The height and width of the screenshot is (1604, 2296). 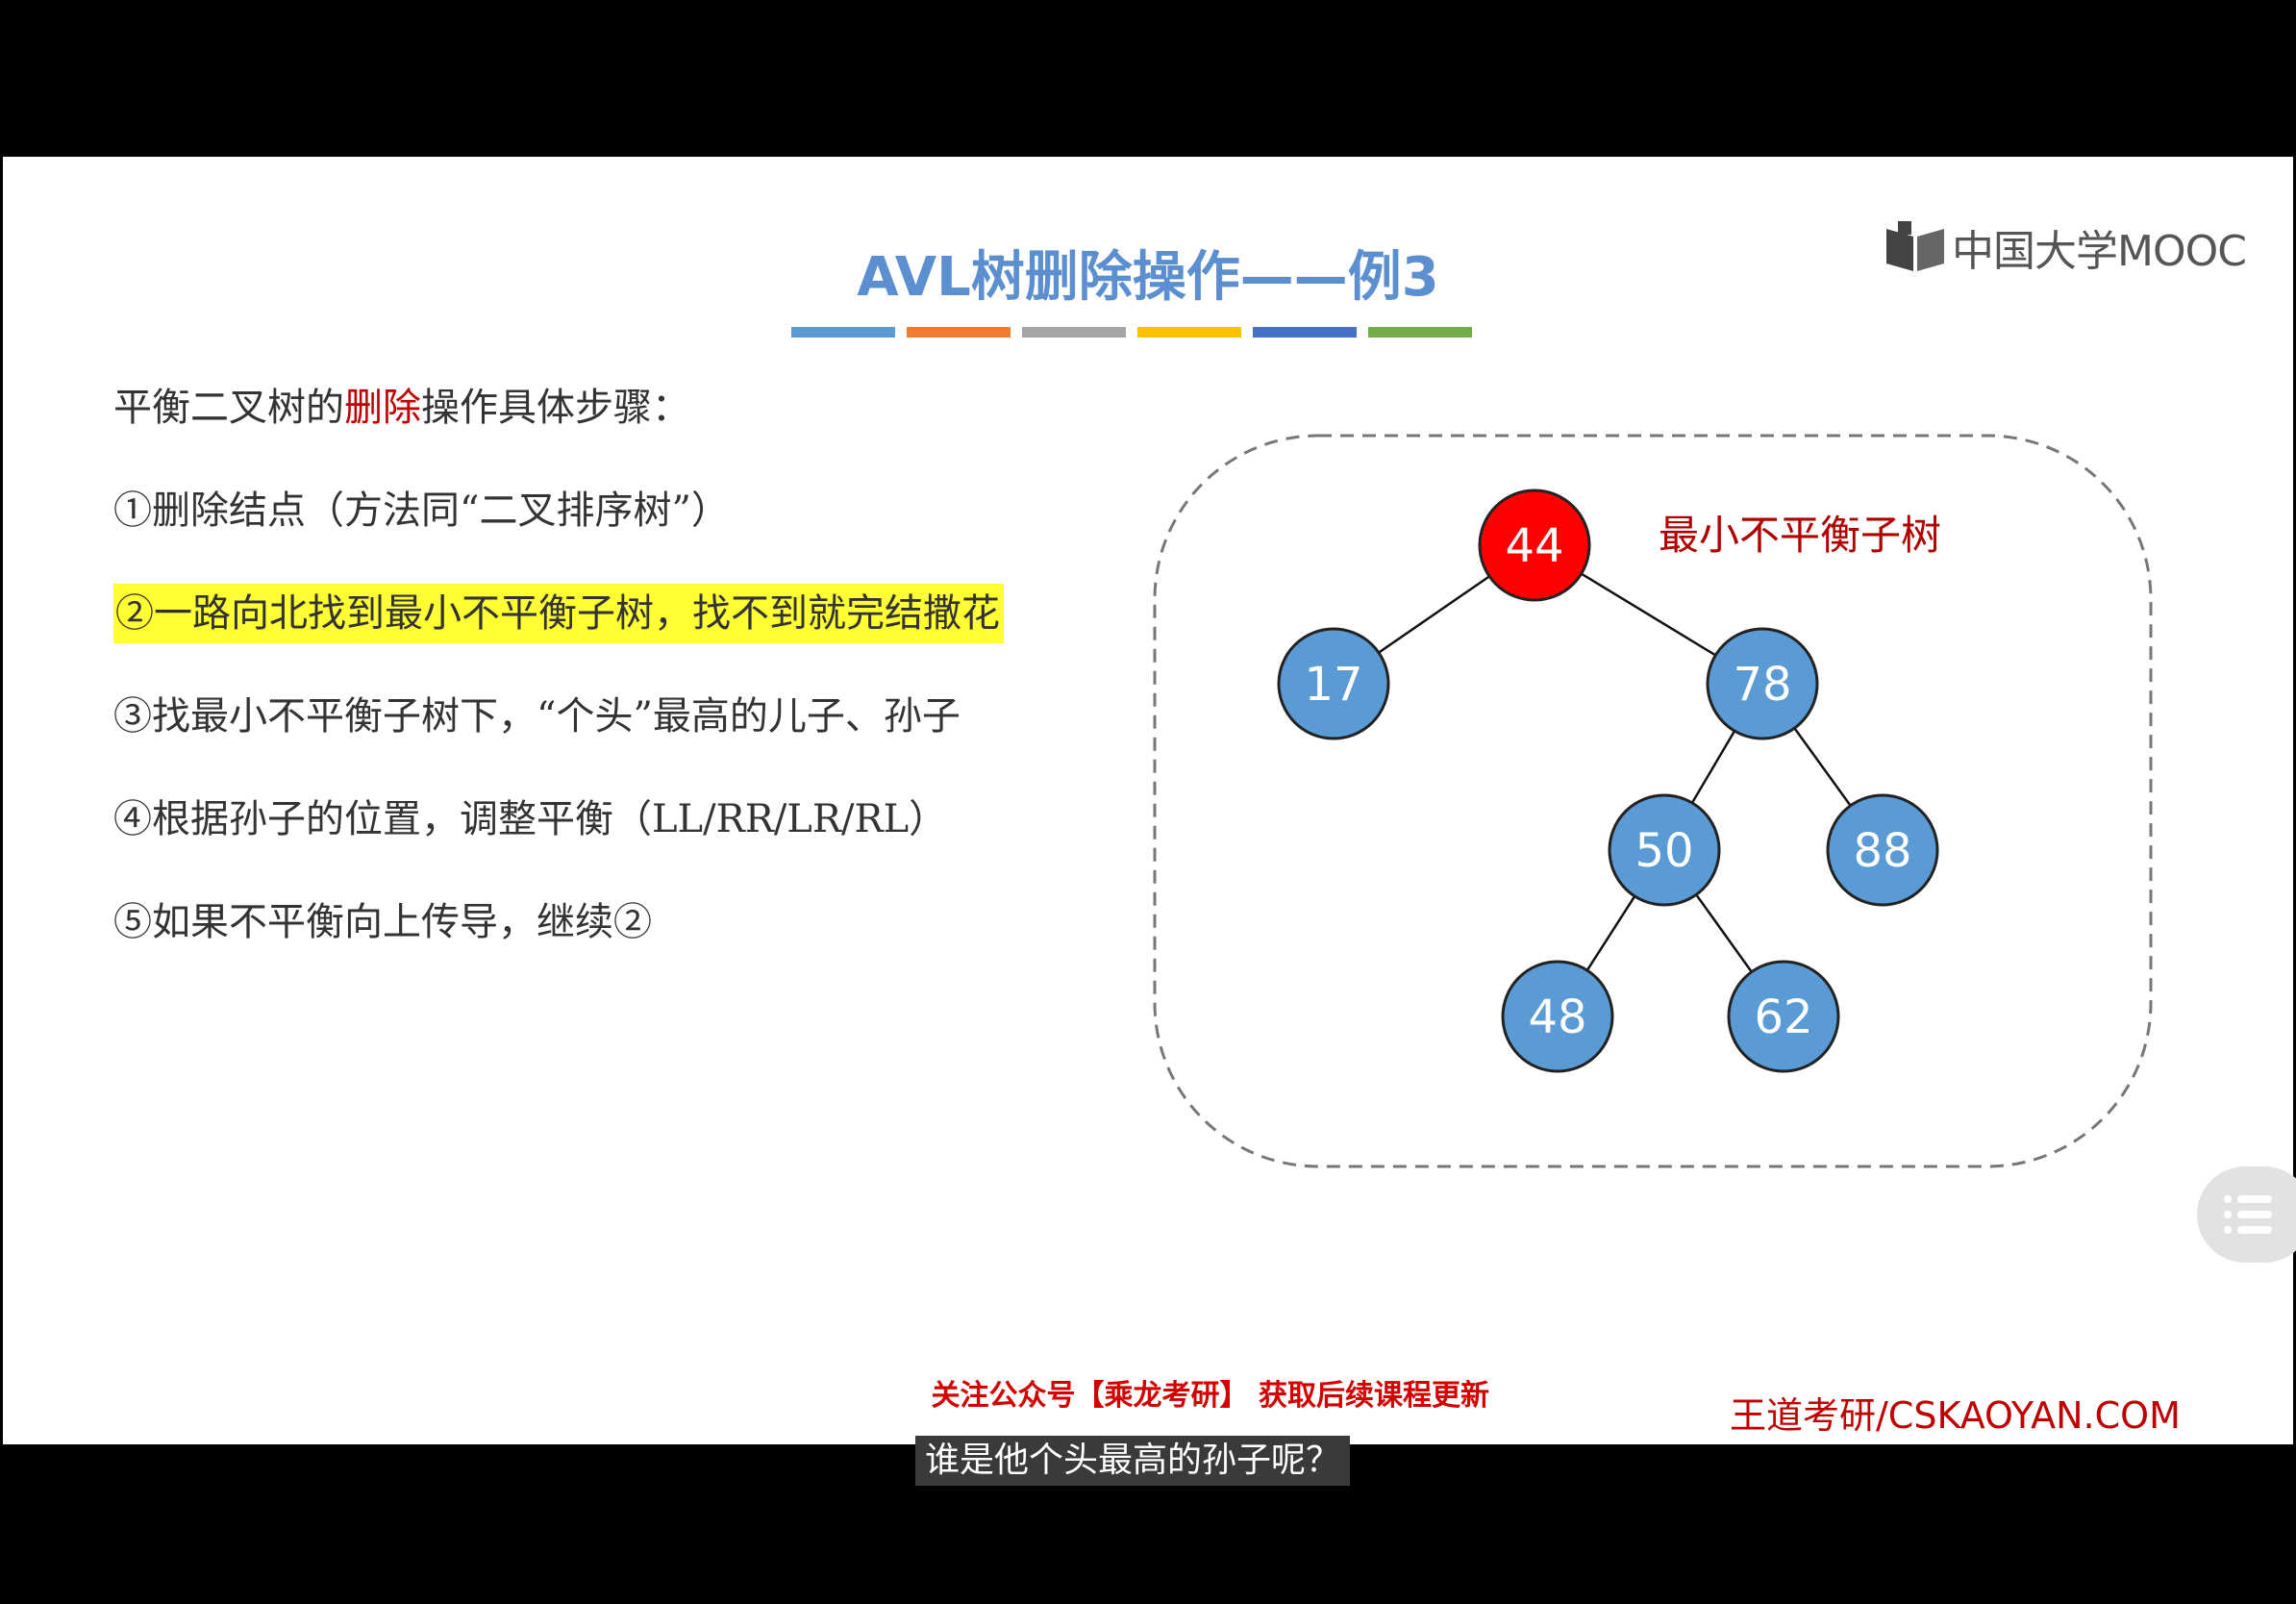 I want to click on video-subtitle: 谁是他个头最高的孙子呢？, so click(x=1133, y=1461).